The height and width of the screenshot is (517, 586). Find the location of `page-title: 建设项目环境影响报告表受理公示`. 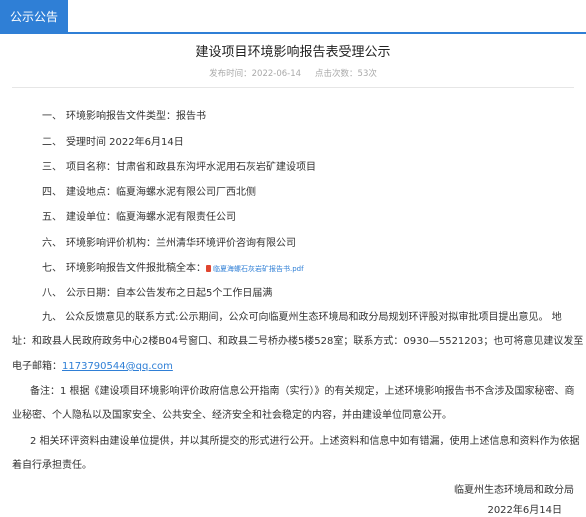

page-title: 建设项目环境影响报告表受理公示 is located at coordinates (293, 52).